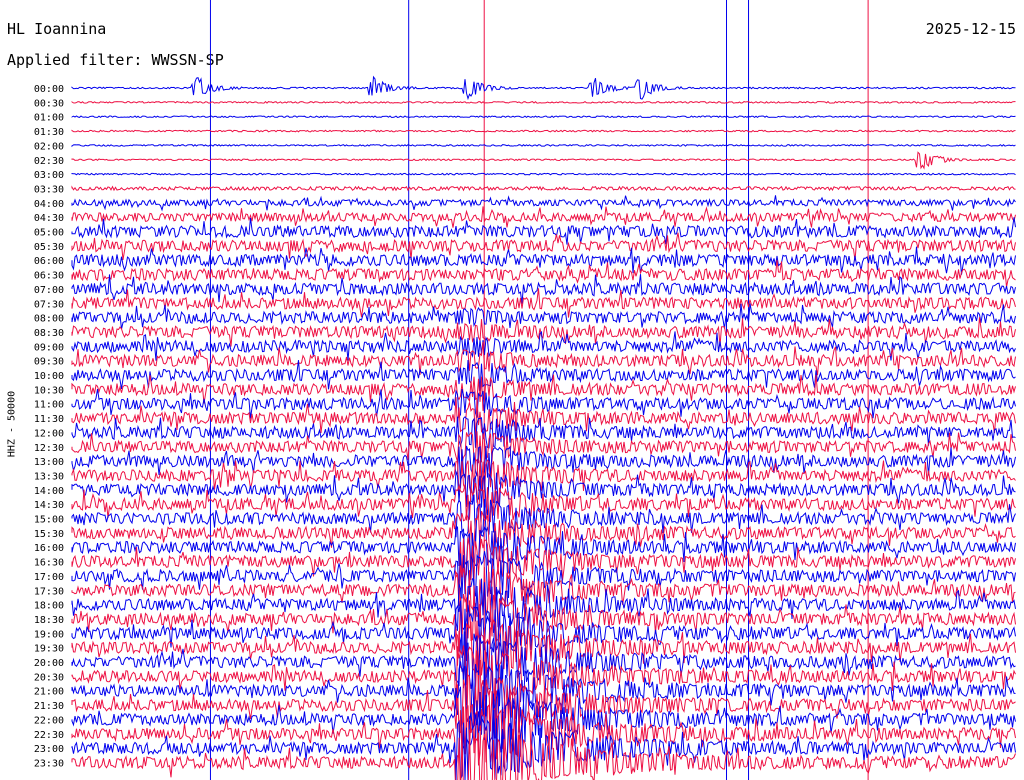 The image size is (1024, 780). Describe the element at coordinates (49, 103) in the screenshot. I see `row-label: 00:30` at that location.